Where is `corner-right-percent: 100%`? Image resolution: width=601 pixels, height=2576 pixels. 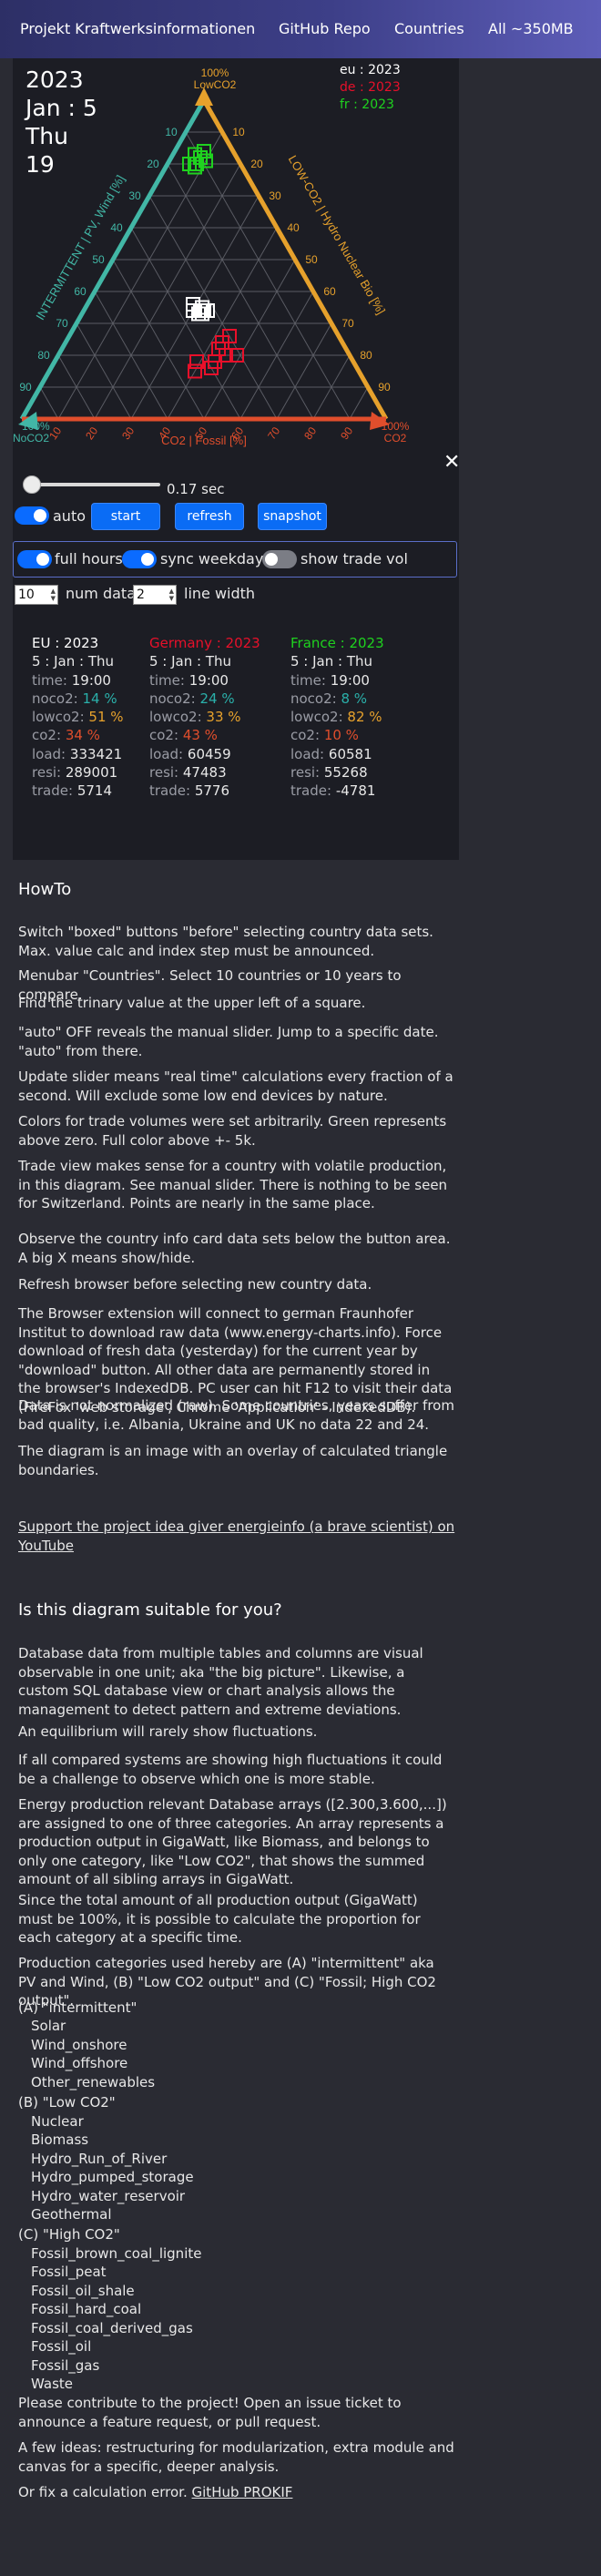 corner-right-percent: 100% is located at coordinates (396, 426).